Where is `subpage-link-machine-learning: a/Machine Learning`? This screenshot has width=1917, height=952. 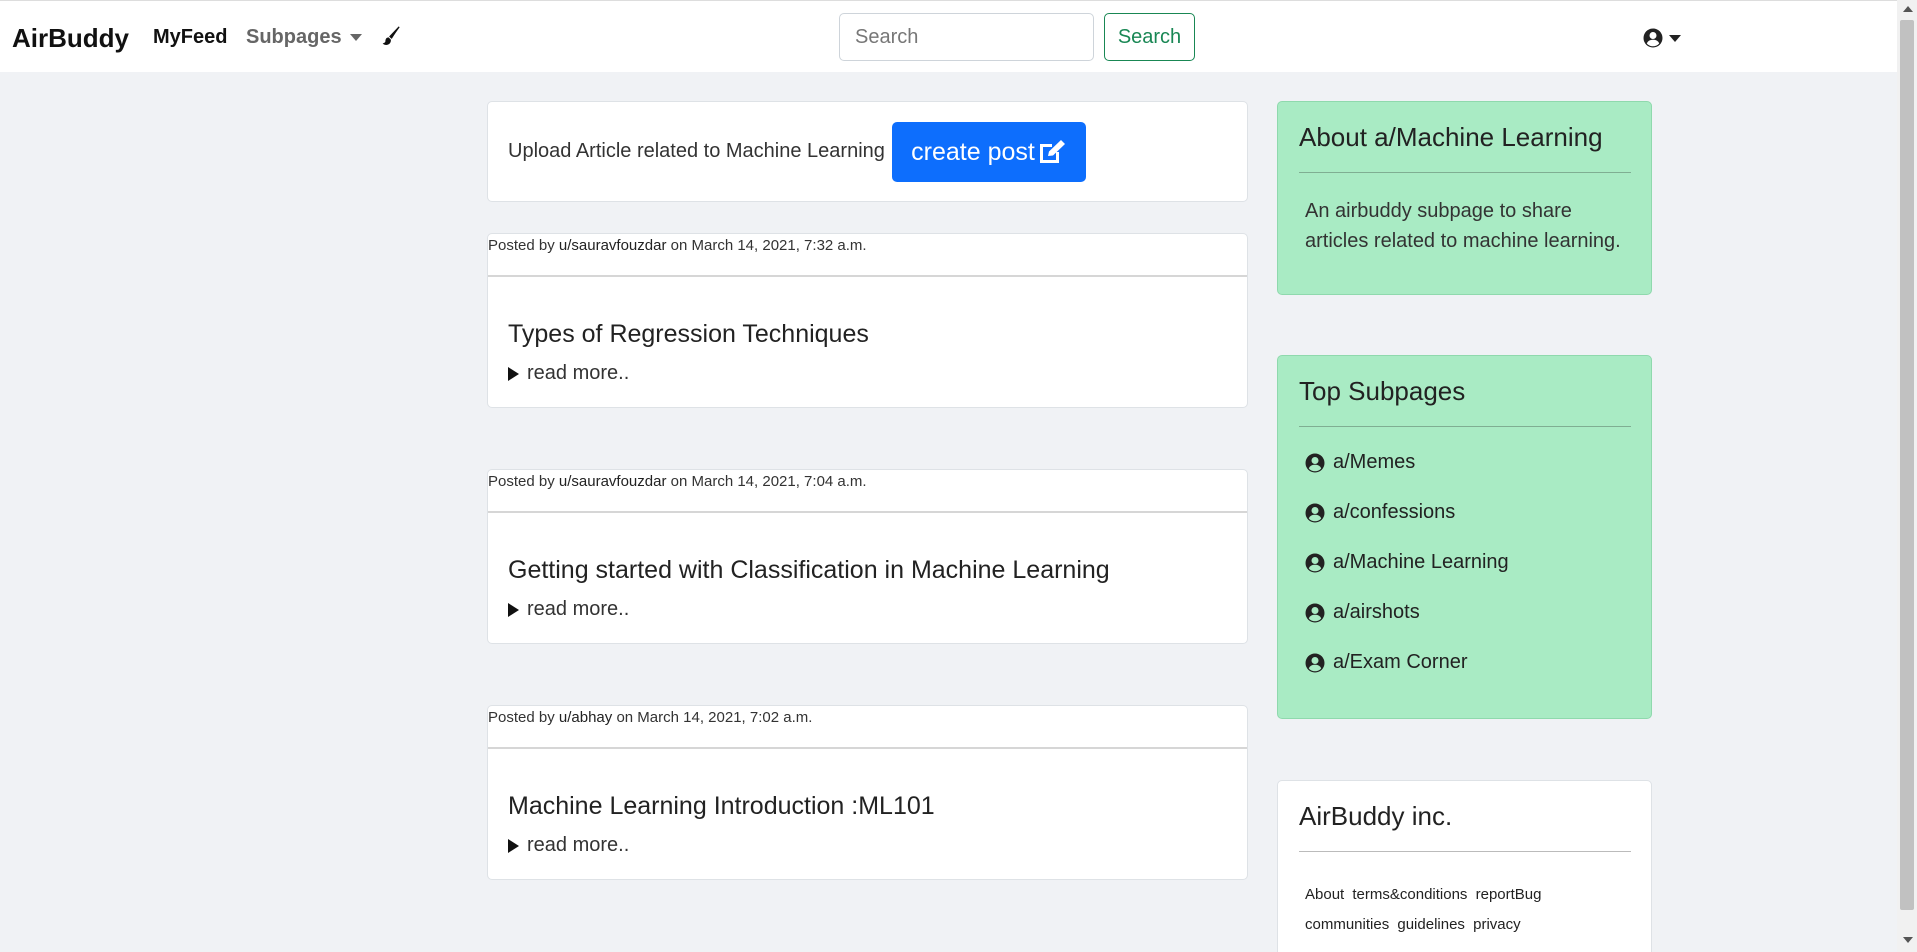 subpage-link-machine-learning: a/Machine Learning is located at coordinates (1407, 562).